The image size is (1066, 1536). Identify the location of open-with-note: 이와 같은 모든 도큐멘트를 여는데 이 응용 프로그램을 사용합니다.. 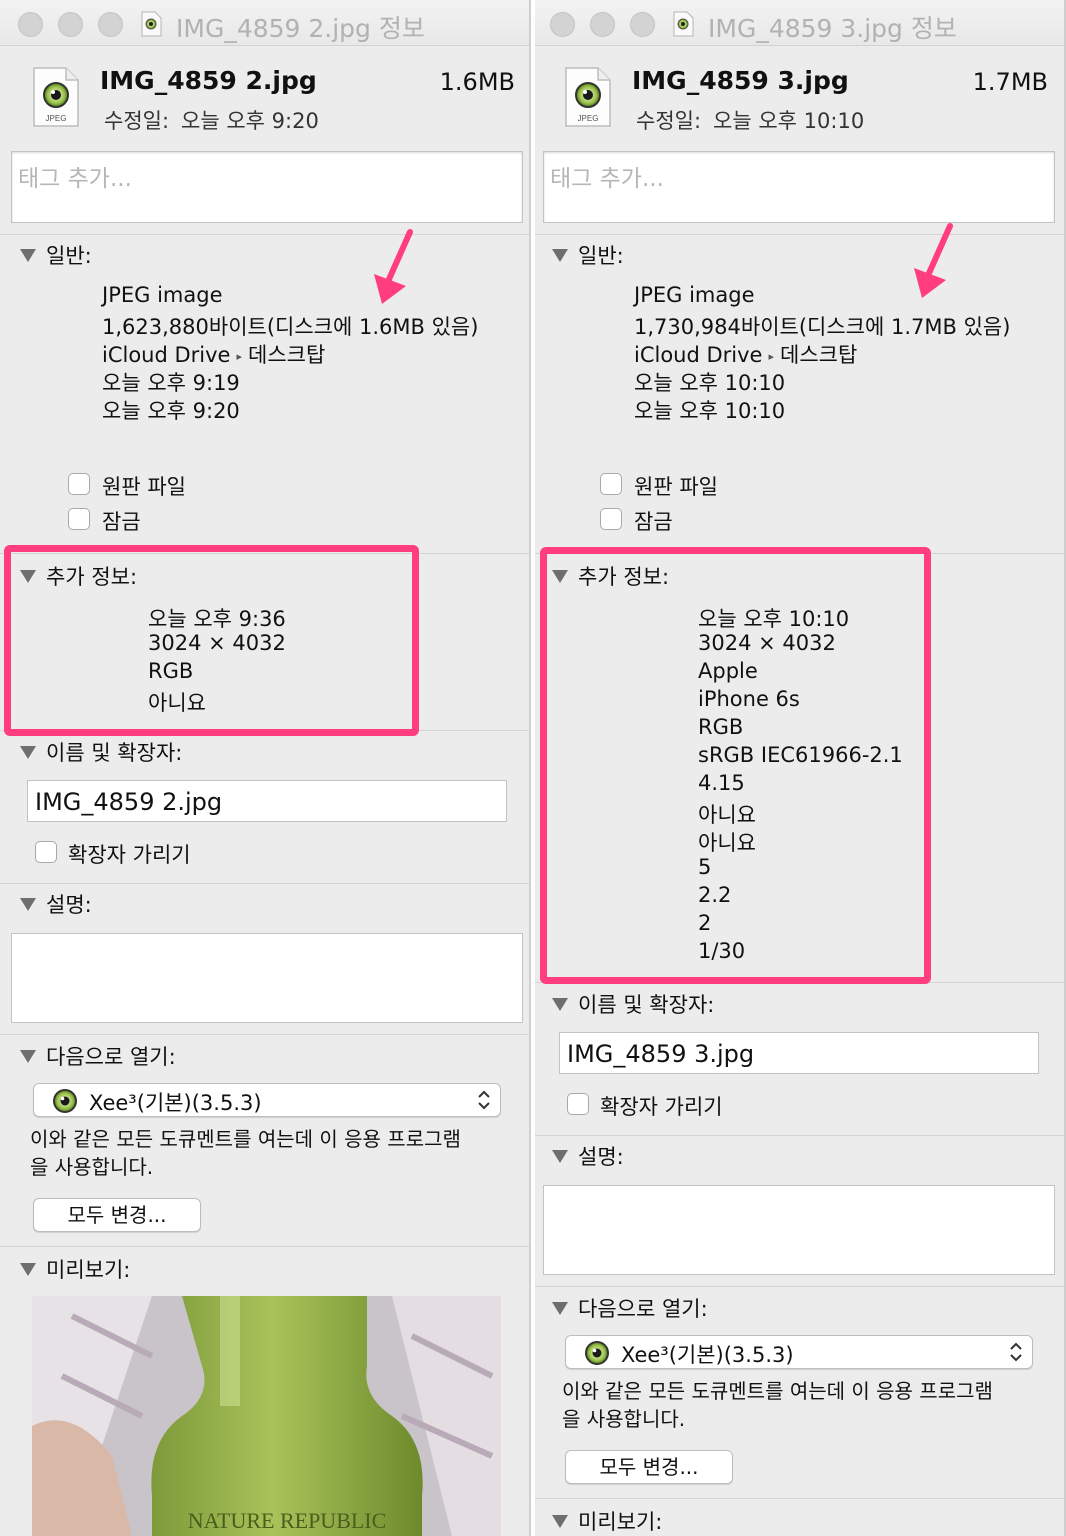
(245, 1153).